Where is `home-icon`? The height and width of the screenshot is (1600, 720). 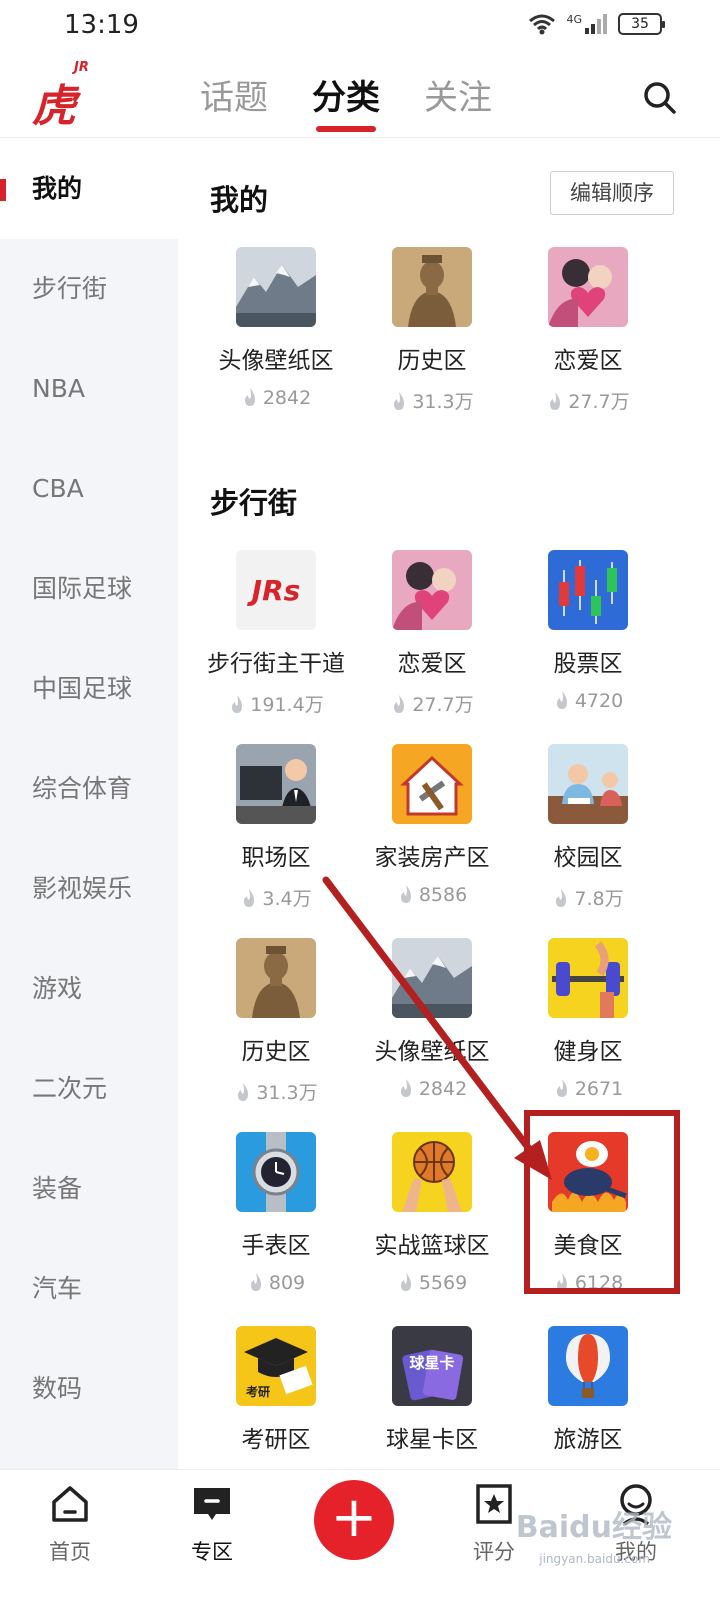 home-icon is located at coordinates (70, 1504).